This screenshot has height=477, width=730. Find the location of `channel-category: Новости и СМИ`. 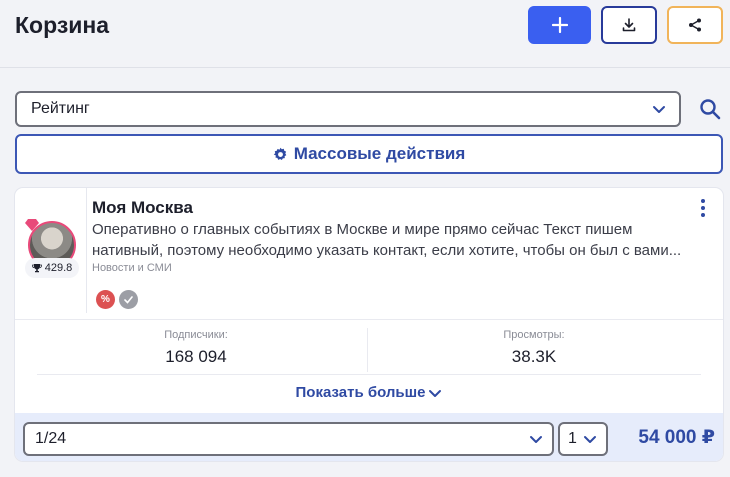

channel-category: Новости и СМИ is located at coordinates (132, 268).